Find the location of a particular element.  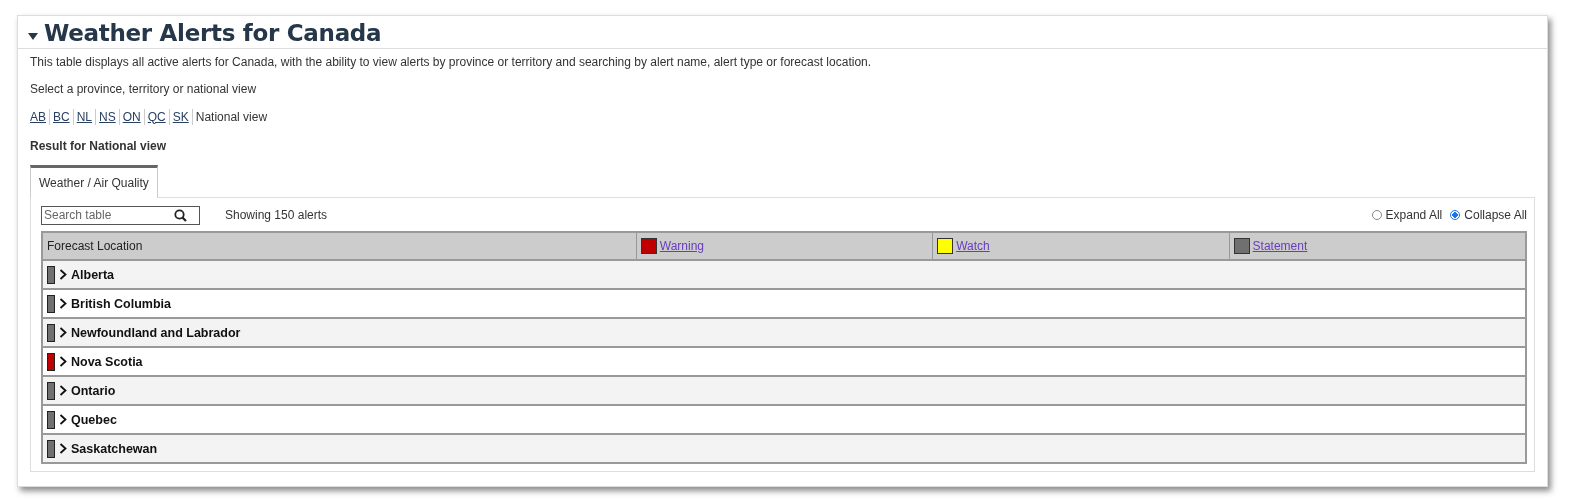

radio-label: Collapse All is located at coordinates (1495, 215).